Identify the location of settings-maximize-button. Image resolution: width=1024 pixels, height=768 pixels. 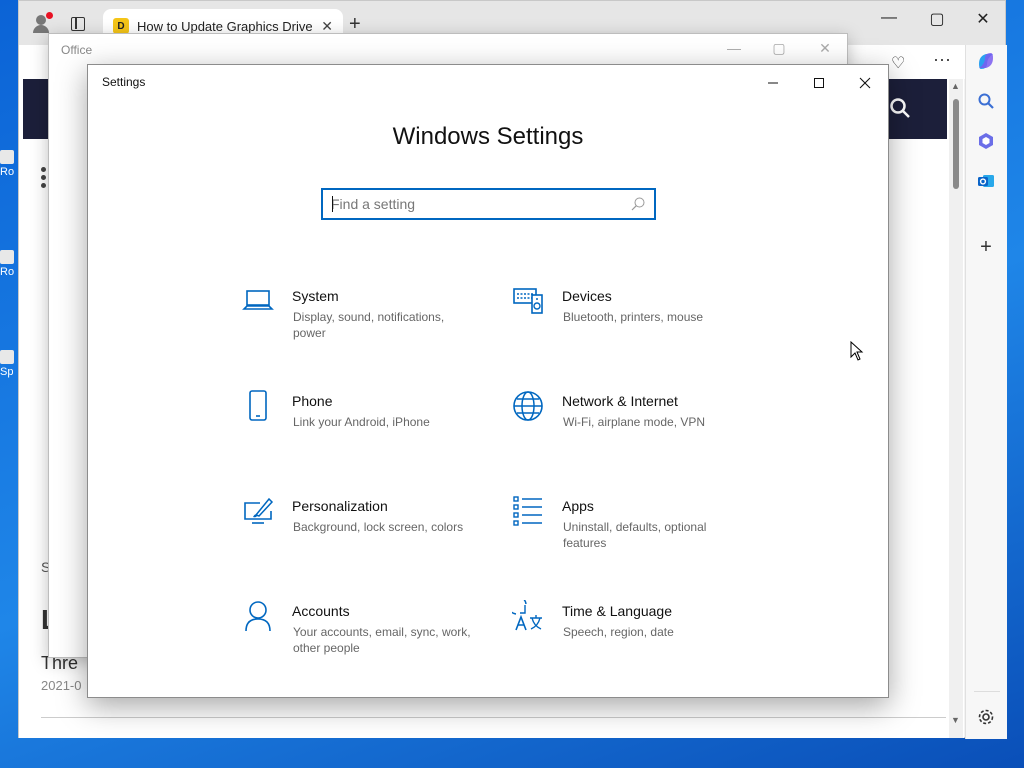
(819, 83).